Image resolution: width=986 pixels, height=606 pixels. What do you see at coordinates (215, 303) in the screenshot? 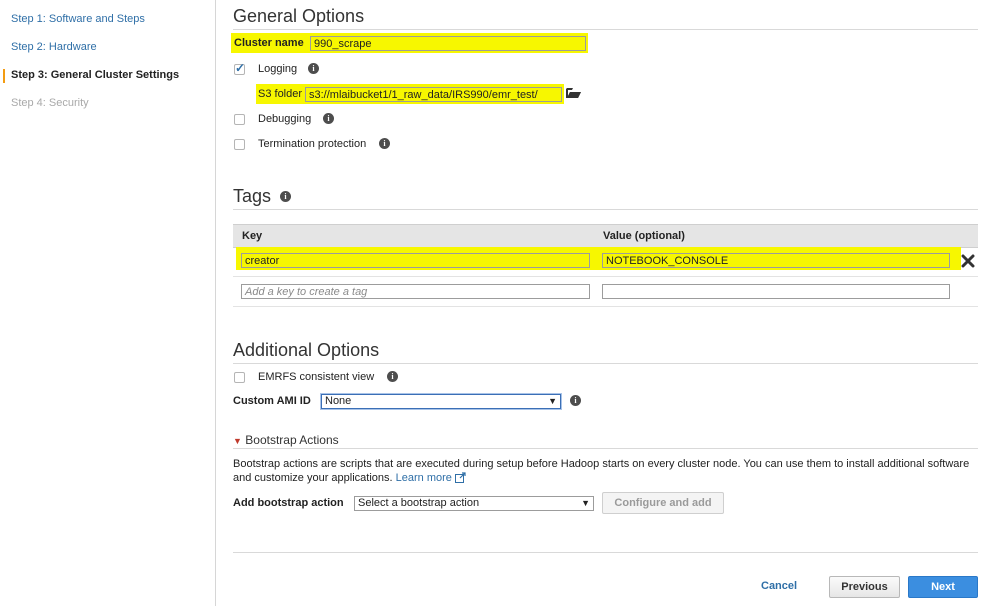
I see `sidebar-divider` at bounding box center [215, 303].